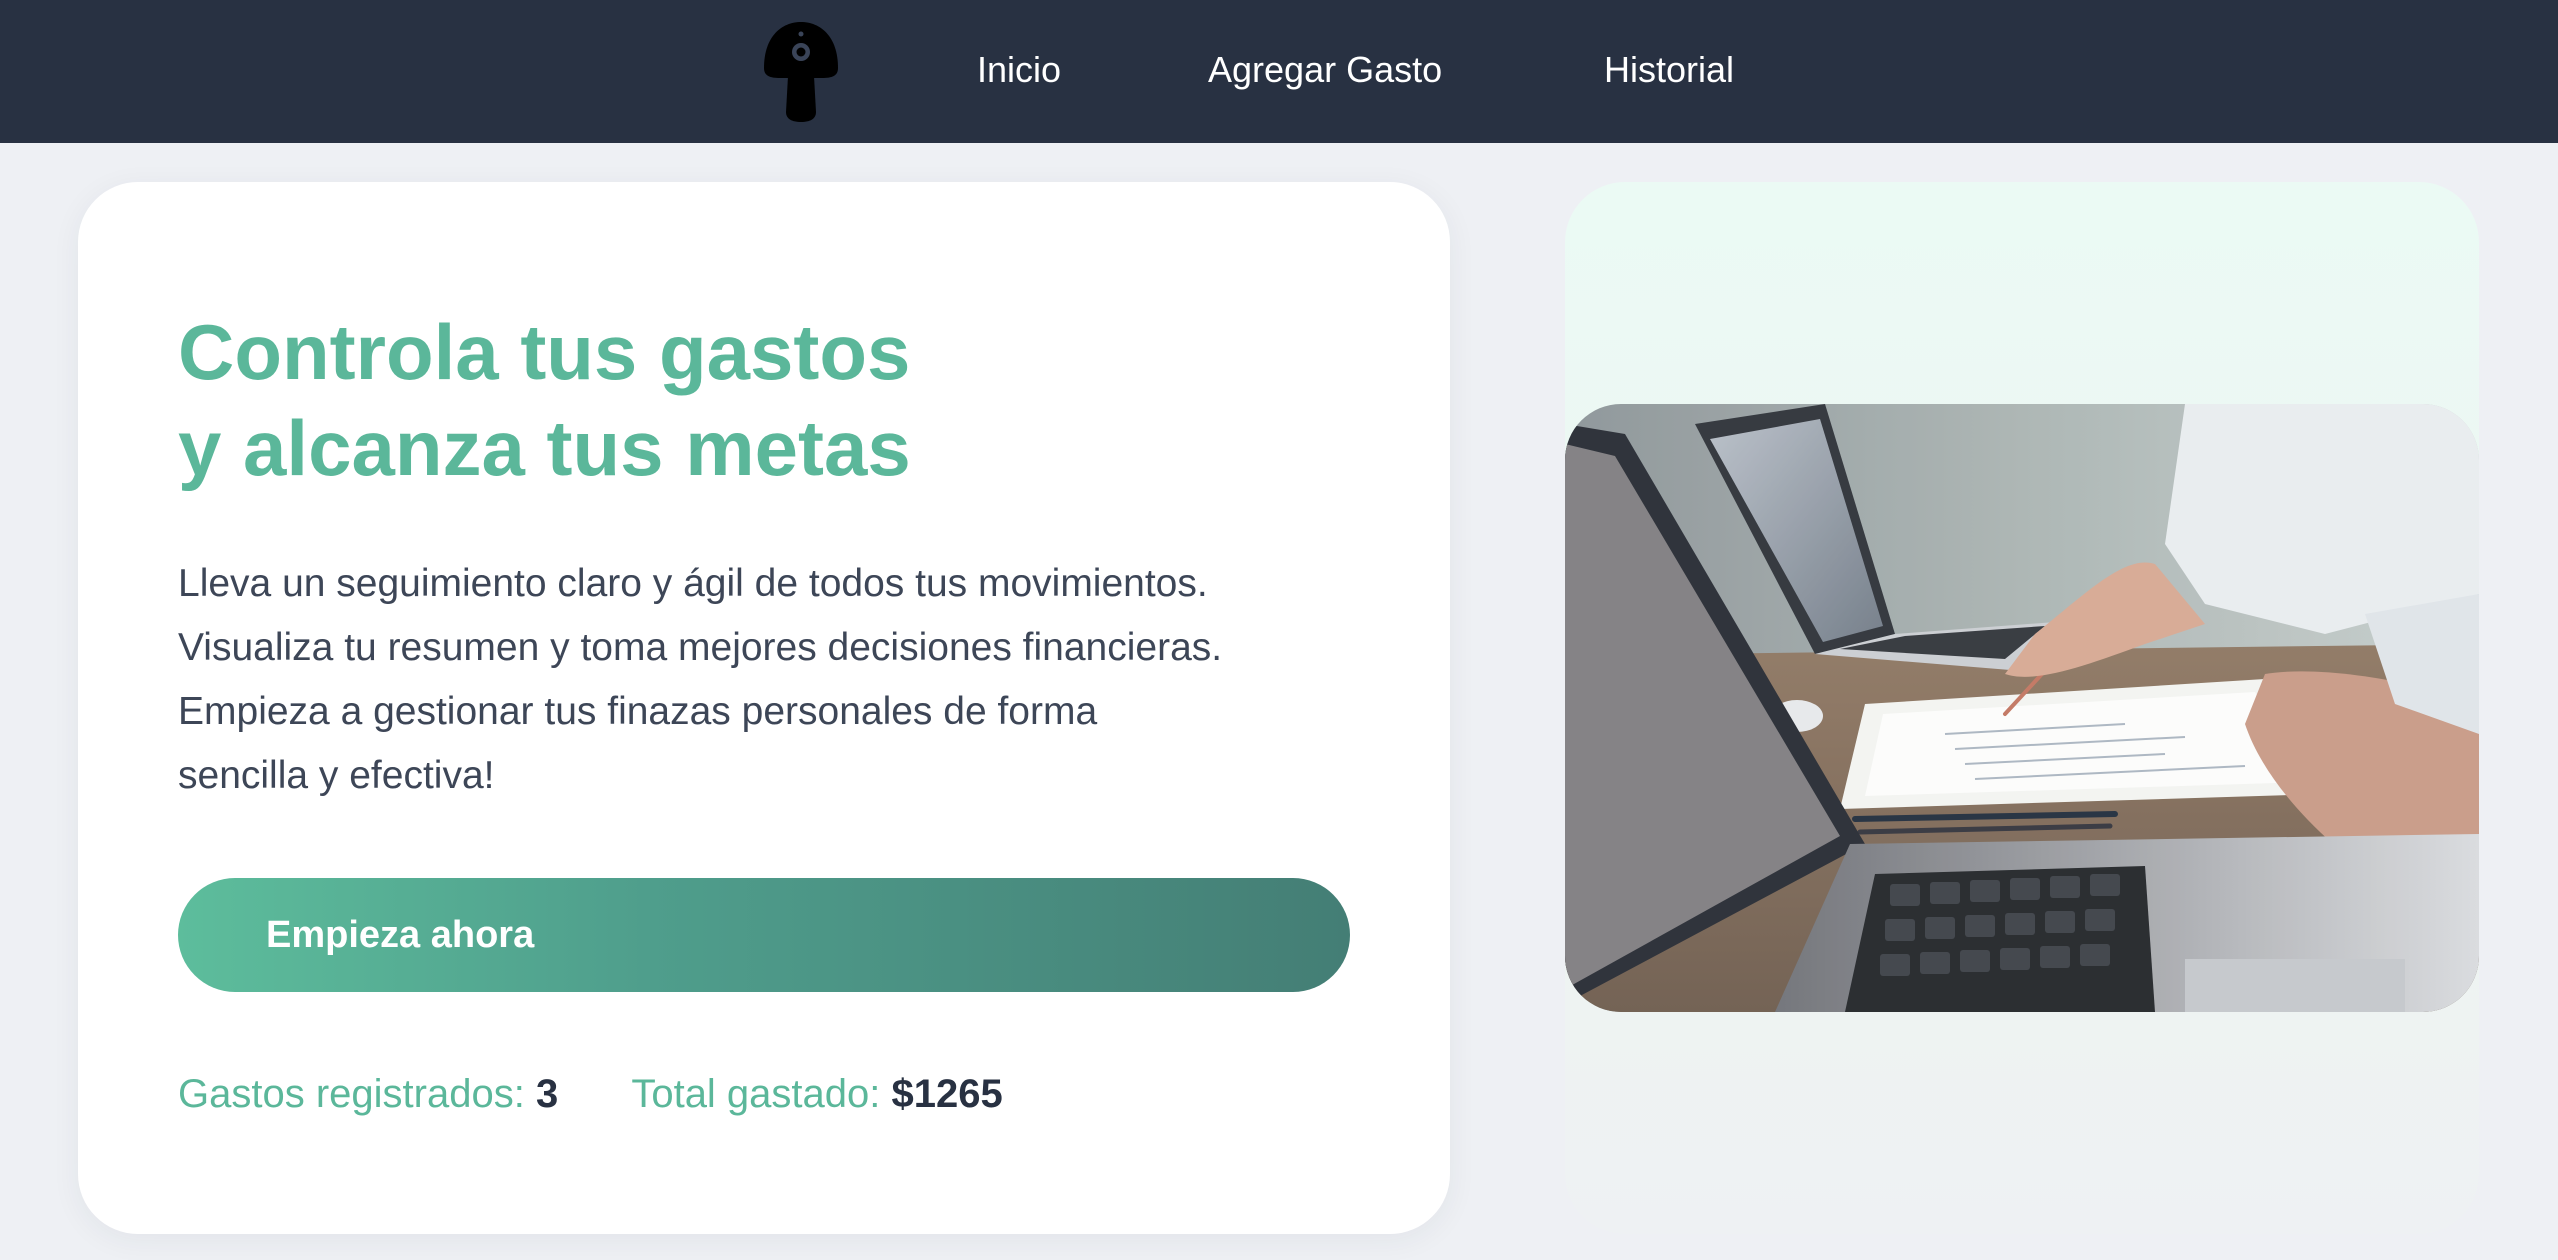 This screenshot has width=2558, height=1260. I want to click on hero-headline: Controla tus gastos y alcanza tus metas, so click(544, 400).